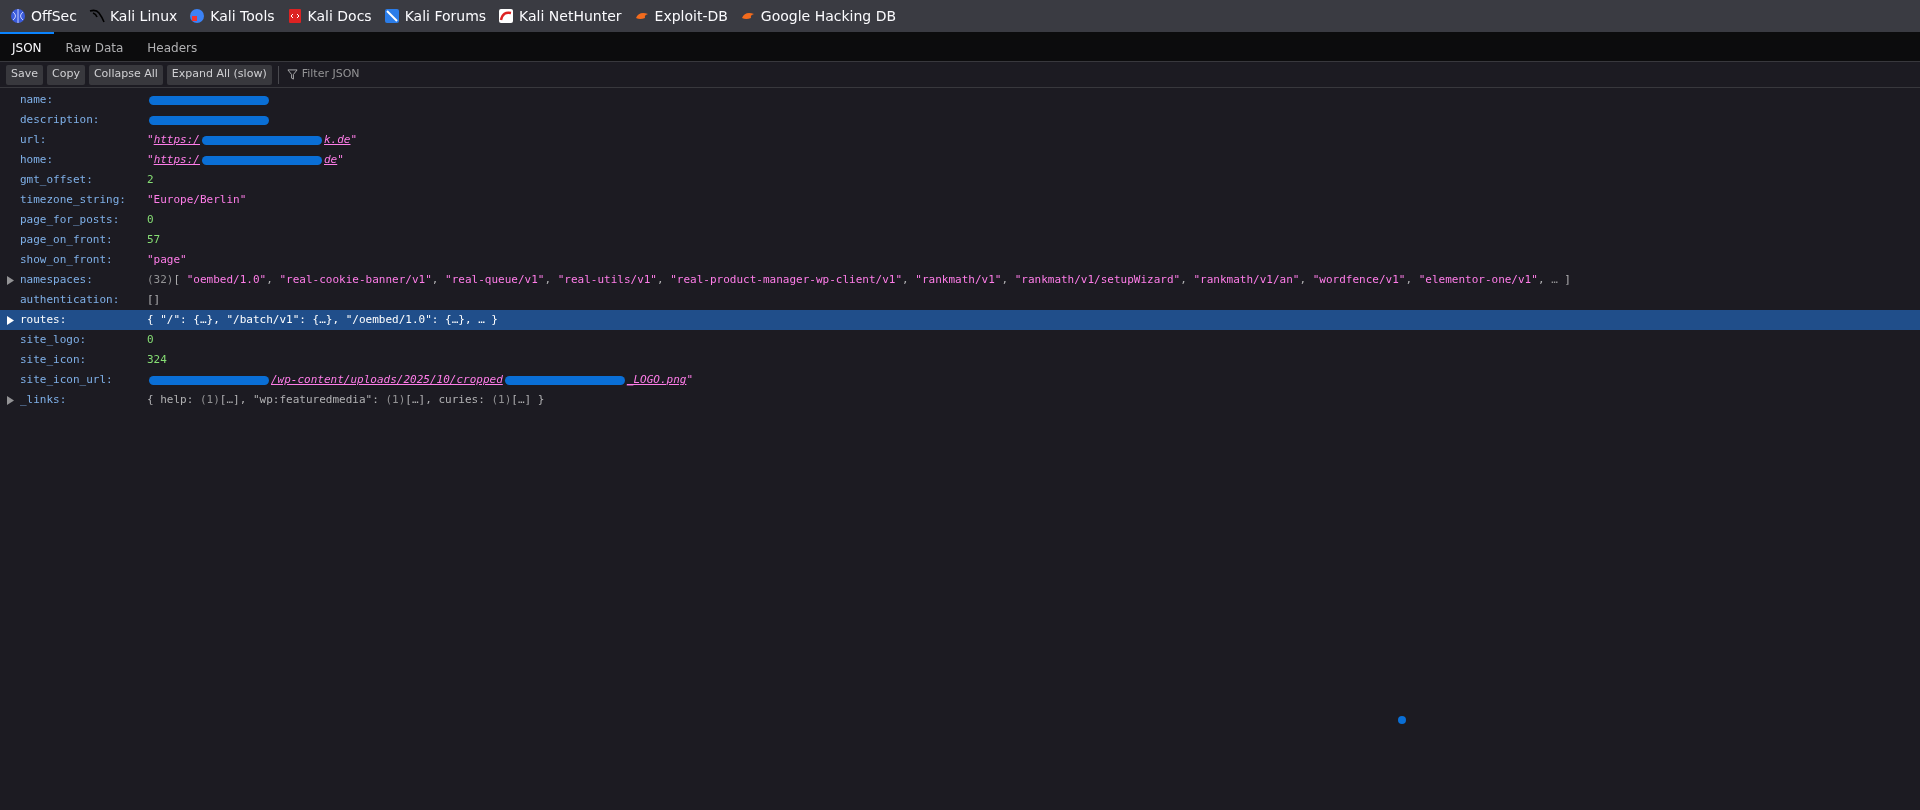  What do you see at coordinates (960, 380) in the screenshot?
I see `json-row: site_icon_url: /wp-content/uploads/2025/10/cropped _LOGO.png"` at bounding box center [960, 380].